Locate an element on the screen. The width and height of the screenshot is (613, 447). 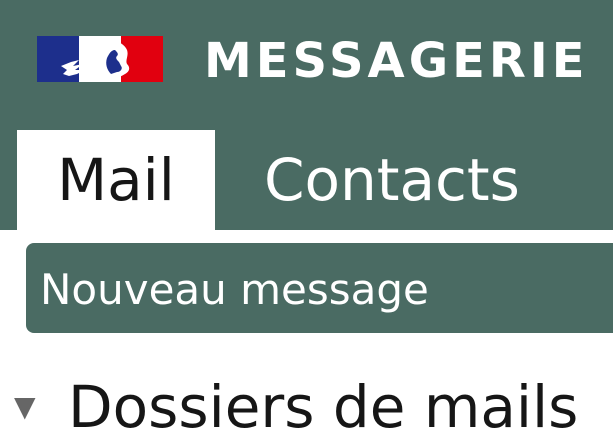
mail-folders-label: Dossiers de mails is located at coordinates (323, 407).